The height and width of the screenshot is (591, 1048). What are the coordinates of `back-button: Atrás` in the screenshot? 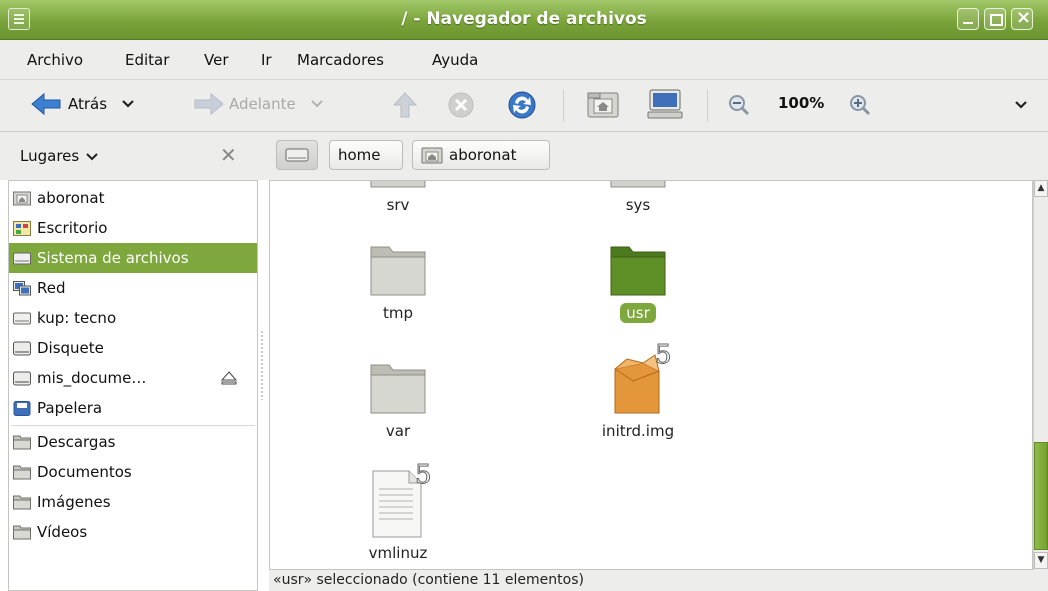 It's located at (82, 104).